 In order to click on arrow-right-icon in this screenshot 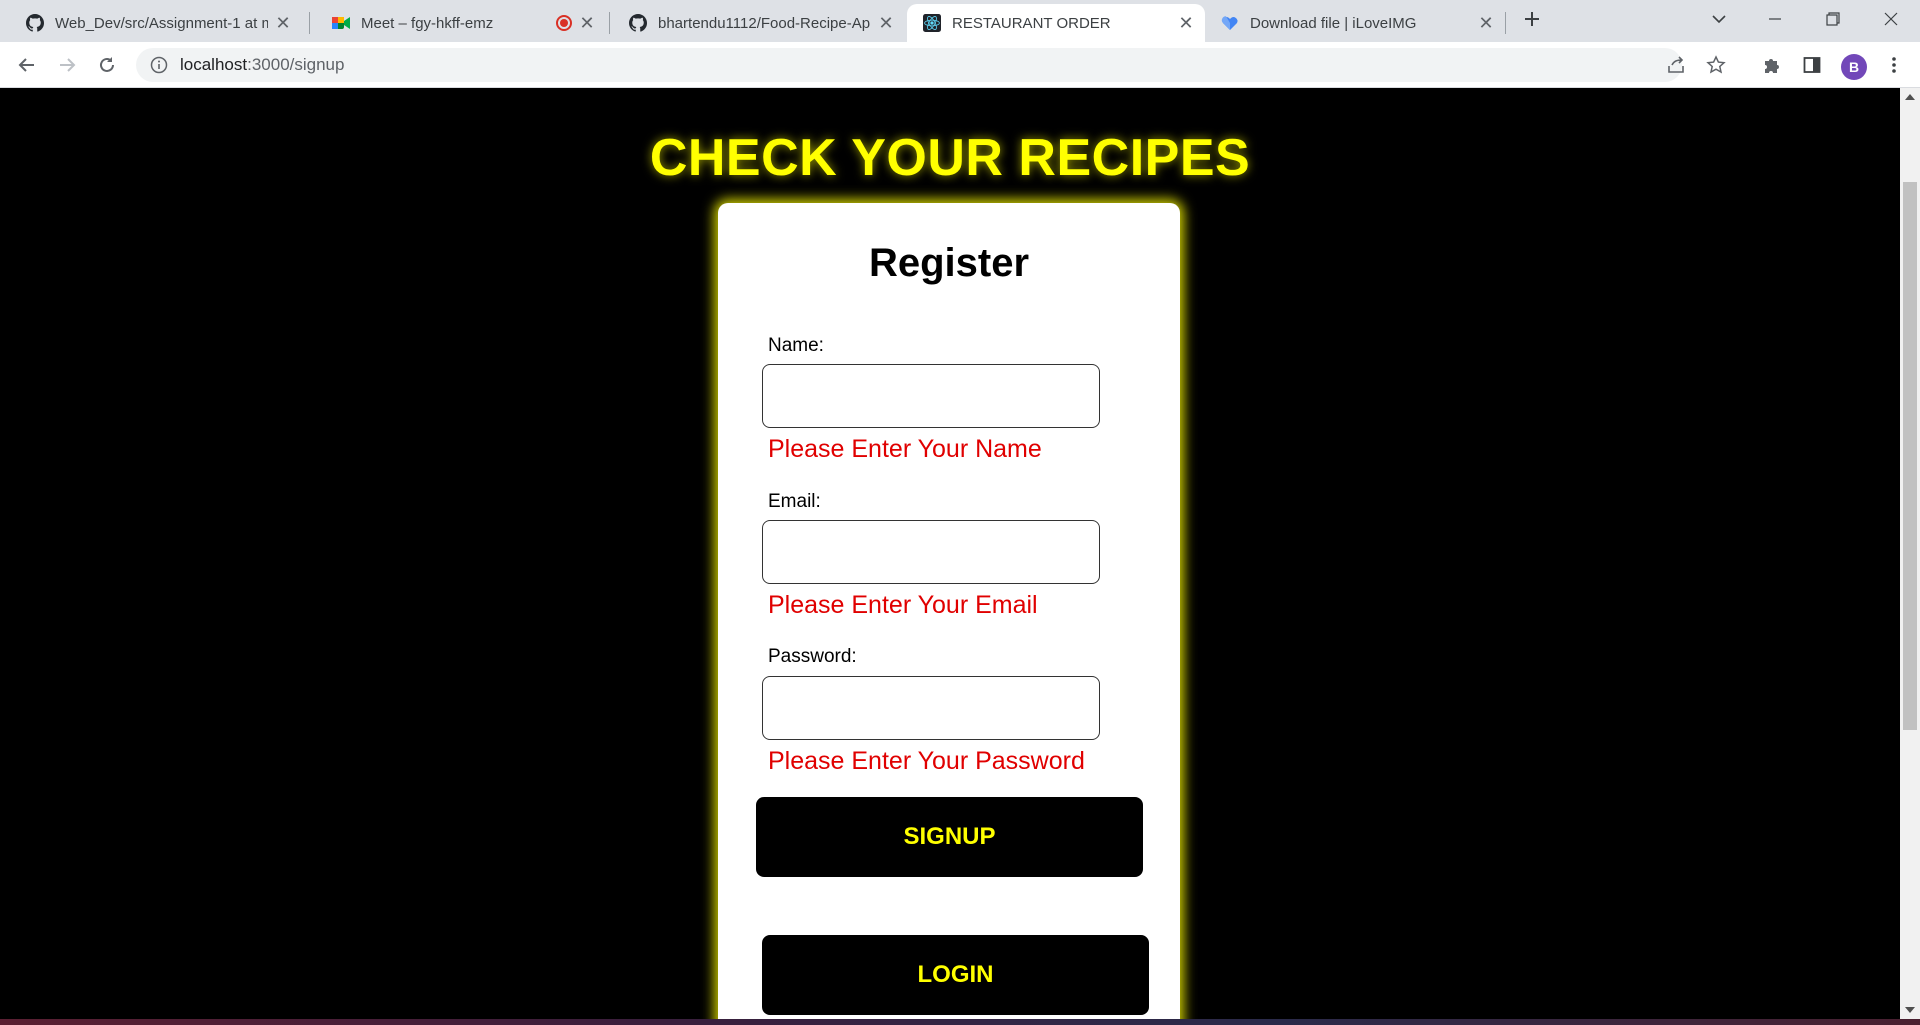, I will do `click(68, 65)`.